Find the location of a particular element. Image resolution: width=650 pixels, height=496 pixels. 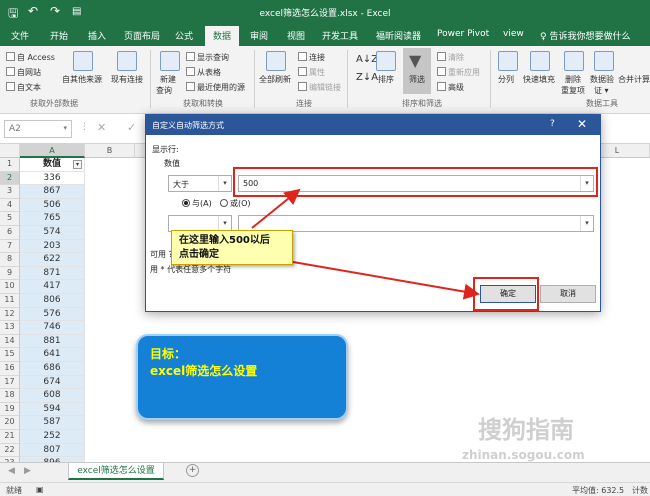

close-icon: ✕ is located at coordinates (582, 124).